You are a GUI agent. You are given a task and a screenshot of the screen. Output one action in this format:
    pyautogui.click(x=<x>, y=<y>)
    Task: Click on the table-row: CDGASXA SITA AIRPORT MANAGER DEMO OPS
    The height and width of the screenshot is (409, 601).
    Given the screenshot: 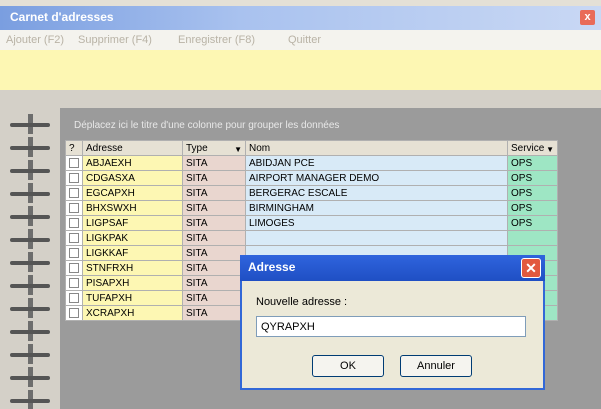 What is the action you would take?
    pyautogui.click(x=311, y=178)
    